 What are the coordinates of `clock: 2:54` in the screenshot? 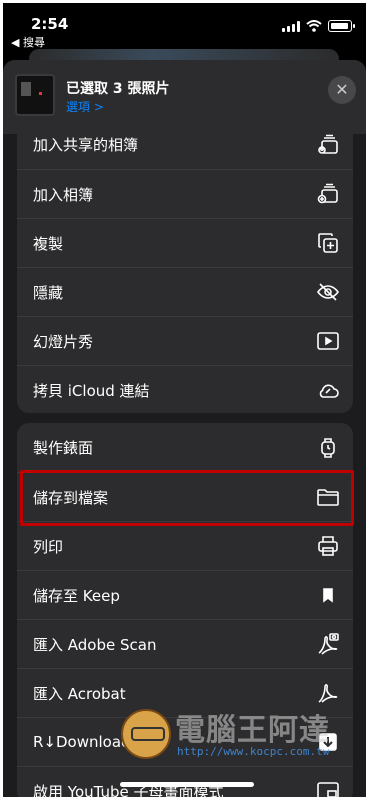 It's located at (50, 24).